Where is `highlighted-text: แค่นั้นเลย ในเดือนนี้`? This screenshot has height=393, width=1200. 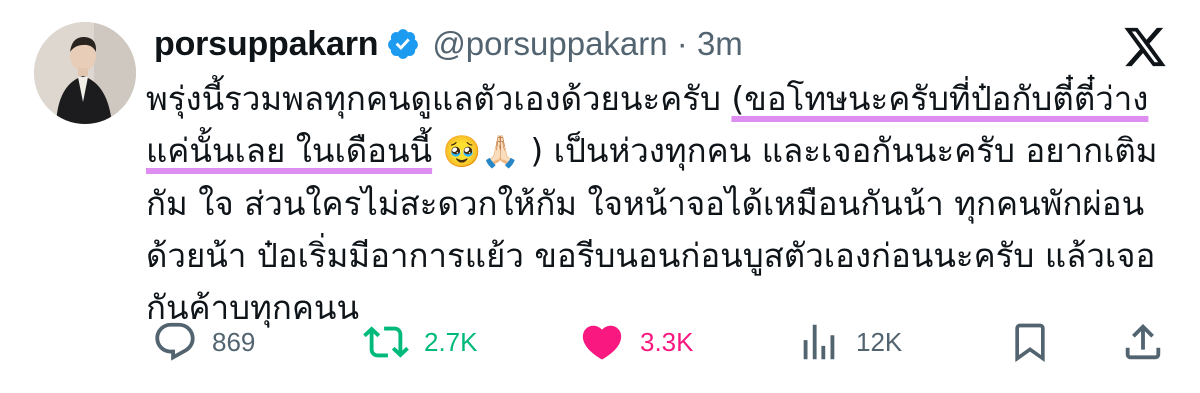
highlighted-text: แค่นั้นเลย ในเดือนนี้ is located at coordinates (289, 150).